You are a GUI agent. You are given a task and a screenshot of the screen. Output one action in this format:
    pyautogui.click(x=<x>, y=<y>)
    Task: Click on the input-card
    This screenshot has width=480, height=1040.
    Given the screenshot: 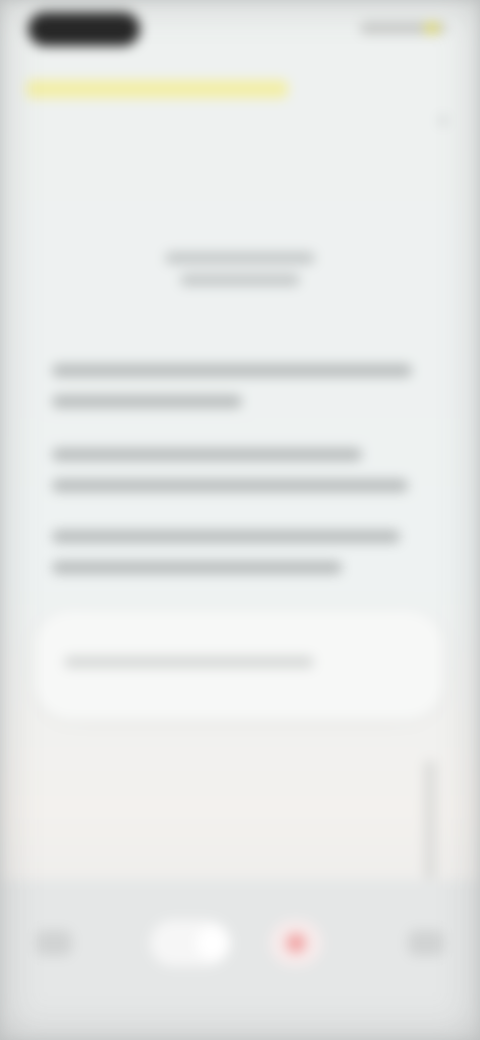 What is the action you would take?
    pyautogui.click(x=239, y=665)
    